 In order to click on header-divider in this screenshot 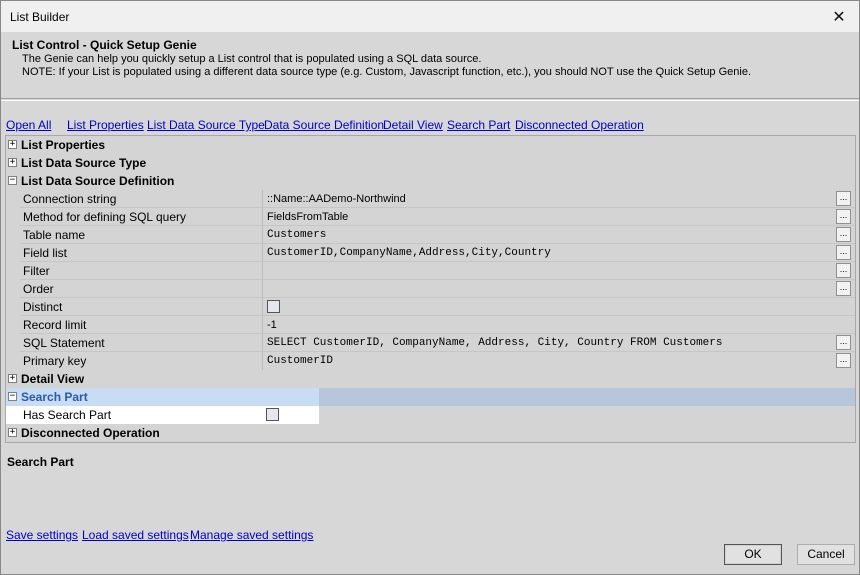, I will do `click(430, 100)`.